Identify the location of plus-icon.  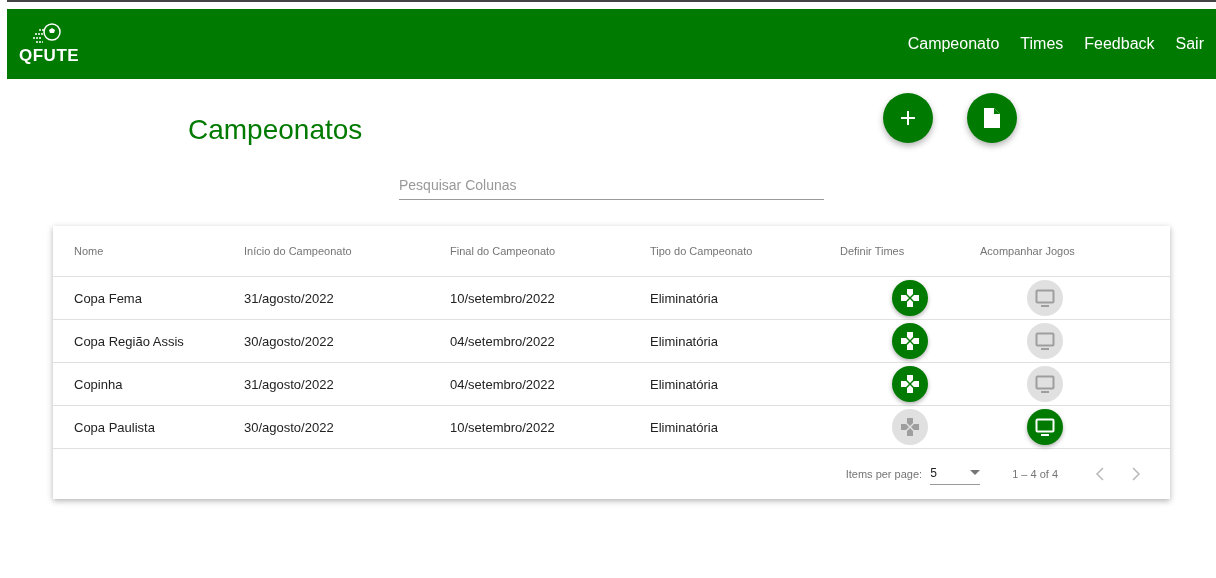
(908, 118).